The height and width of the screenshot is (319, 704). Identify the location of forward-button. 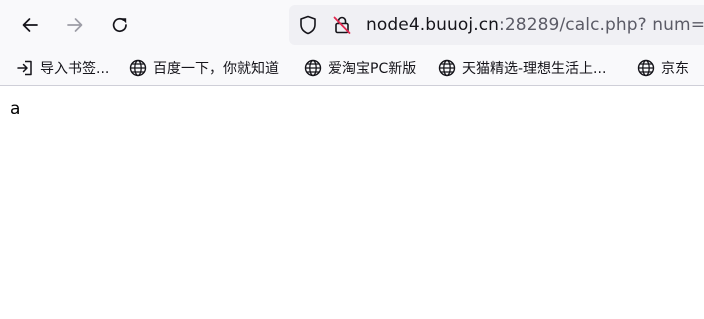
(75, 25).